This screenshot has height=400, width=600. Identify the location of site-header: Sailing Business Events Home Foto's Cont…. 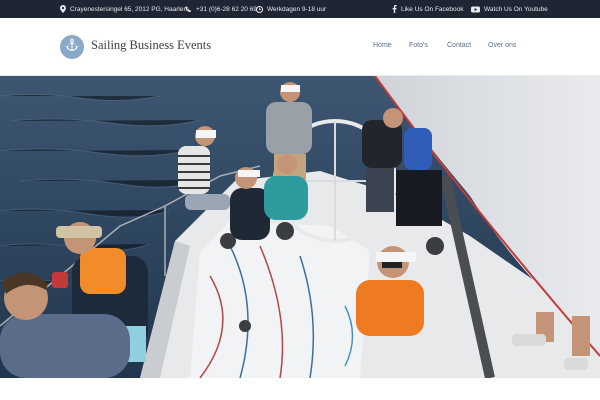
(300, 47).